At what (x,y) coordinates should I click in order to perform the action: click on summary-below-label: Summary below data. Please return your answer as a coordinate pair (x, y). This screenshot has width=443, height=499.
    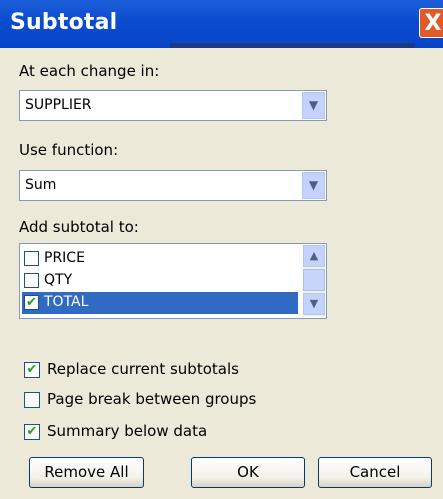
    Looking at the image, I should click on (127, 431).